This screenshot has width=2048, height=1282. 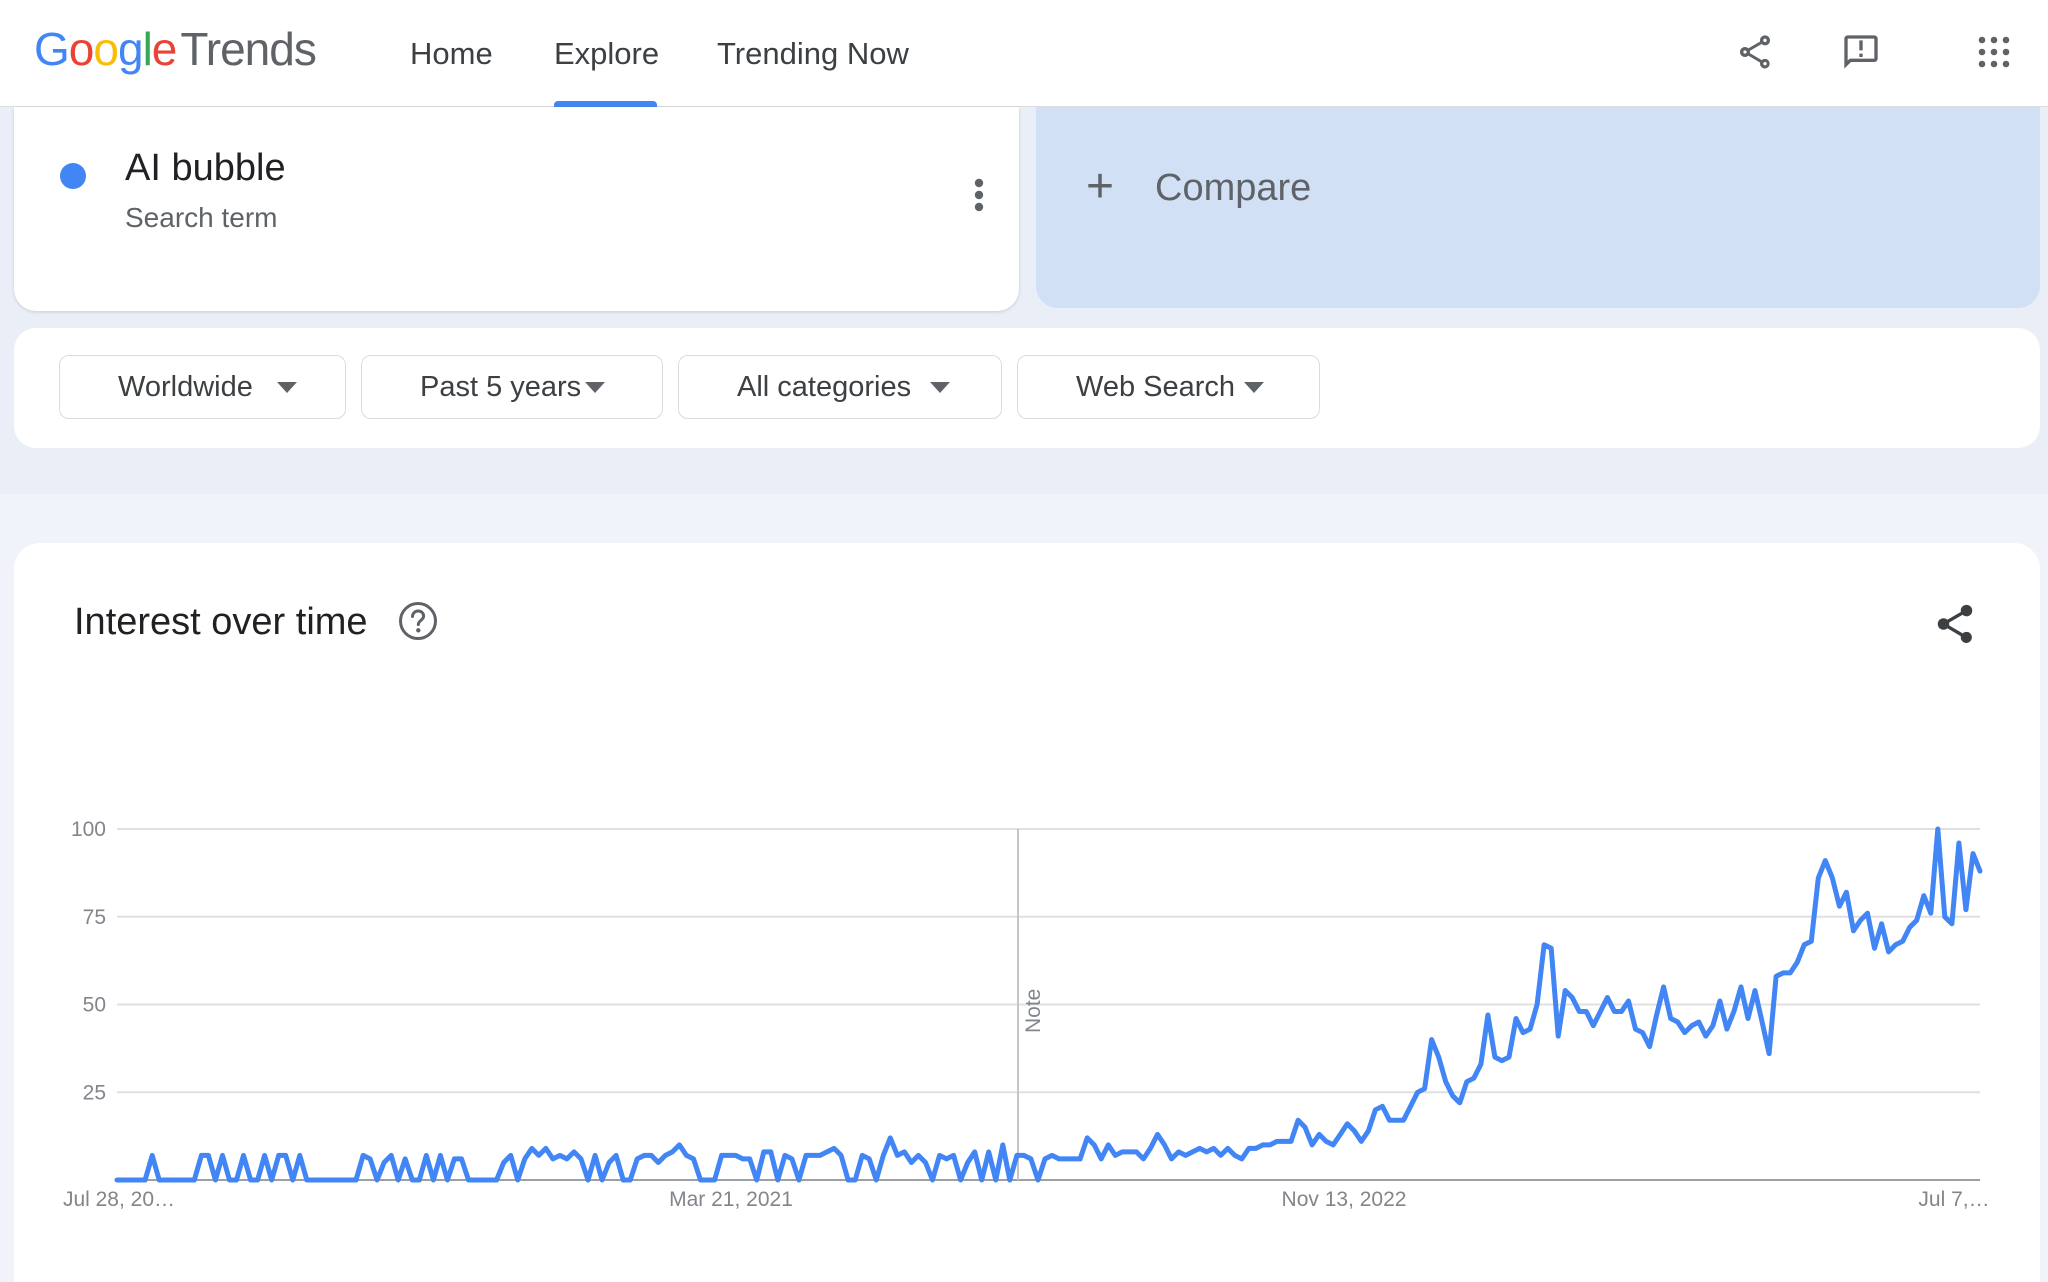 What do you see at coordinates (94, 1092) in the screenshot?
I see `y-tick-label: 25` at bounding box center [94, 1092].